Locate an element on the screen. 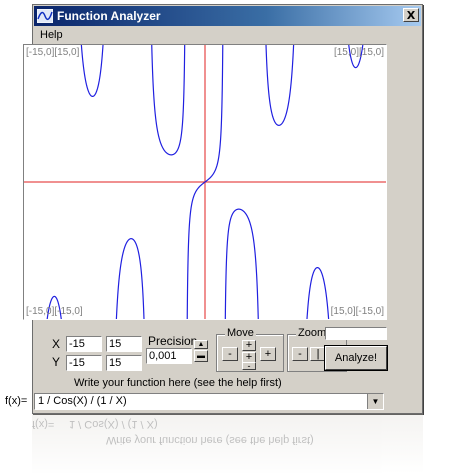 The width and height of the screenshot is (474, 474). move-label: Move is located at coordinates (240, 333).